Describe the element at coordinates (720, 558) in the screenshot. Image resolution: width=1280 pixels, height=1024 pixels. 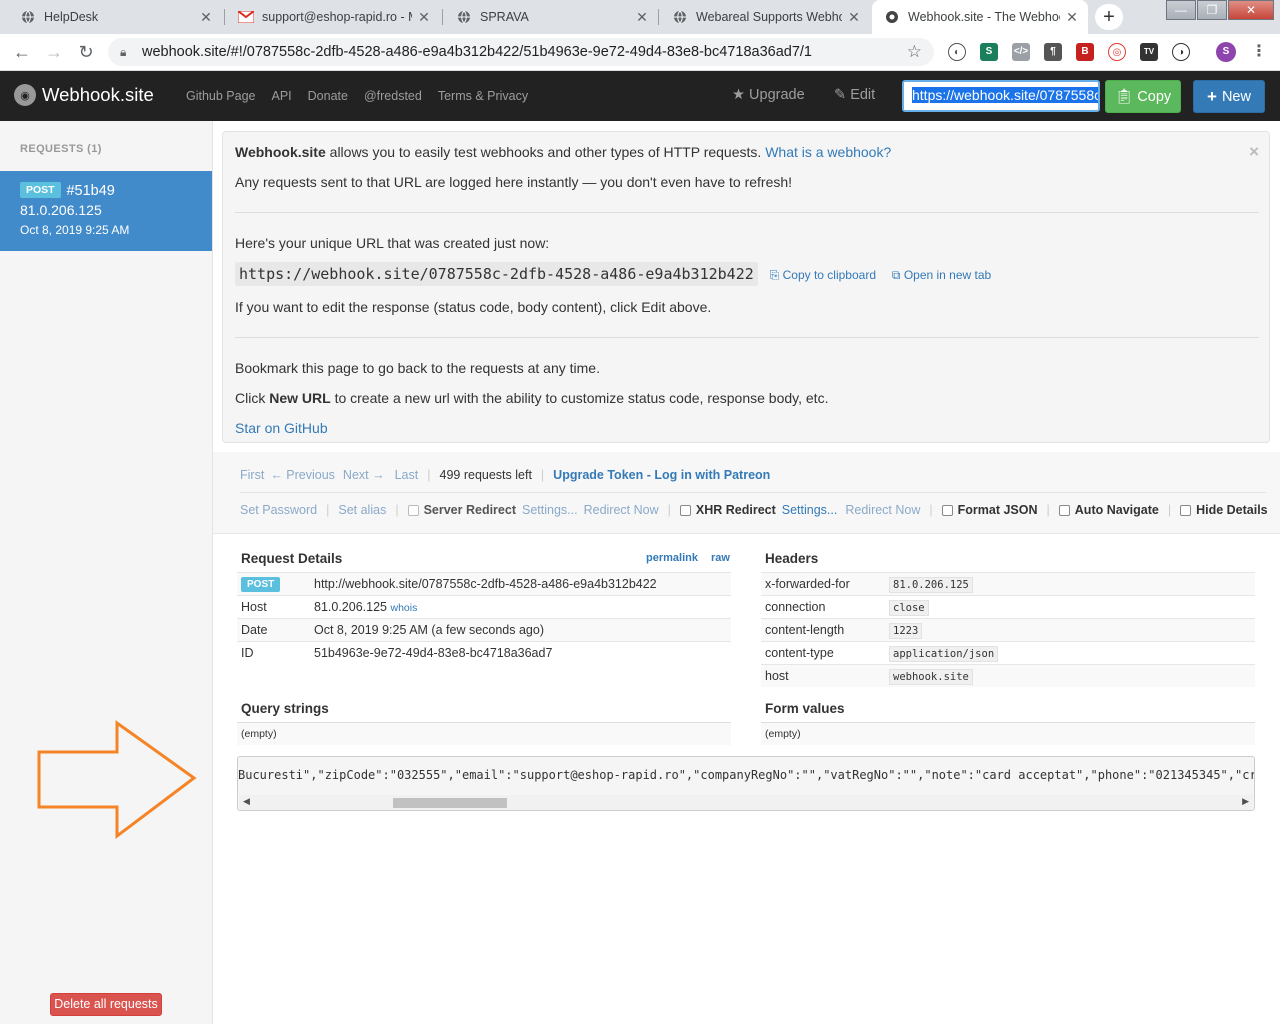
I see `raw-link: raw` at that location.